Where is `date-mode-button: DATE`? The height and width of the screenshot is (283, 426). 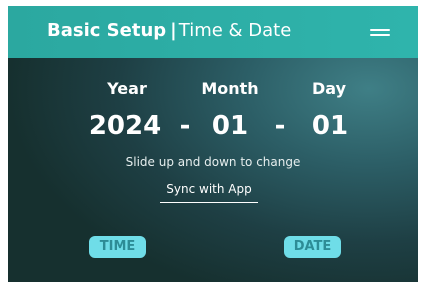 date-mode-button: DATE is located at coordinates (312, 247).